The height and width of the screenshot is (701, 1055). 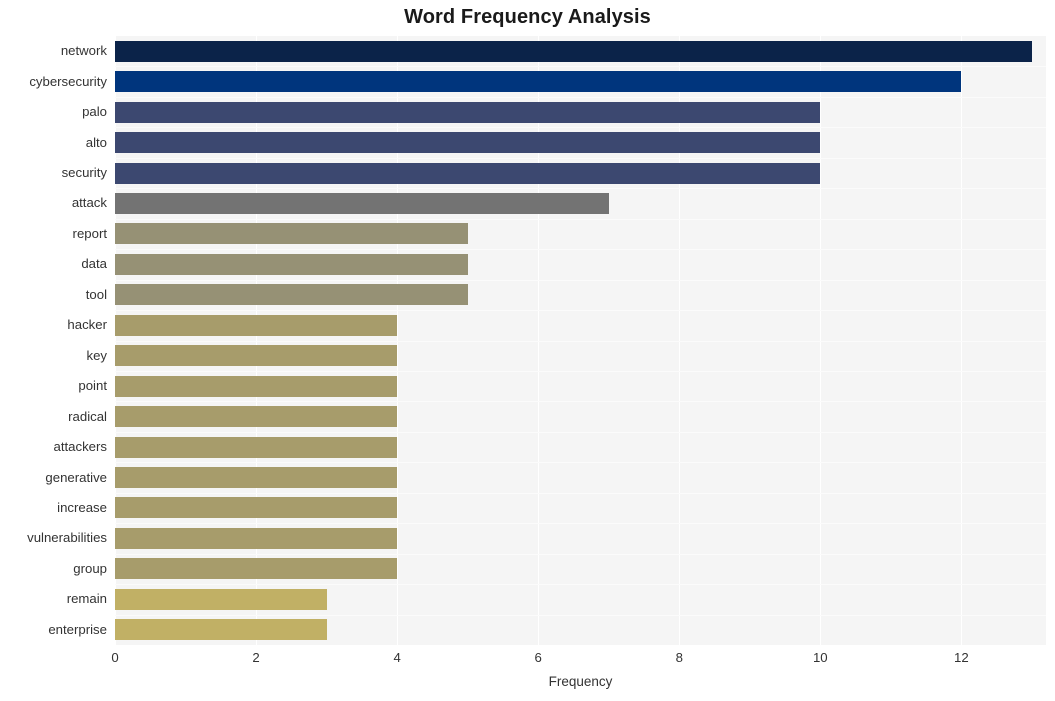 I want to click on y-axis-label-alto: alto, so click(x=96, y=142).